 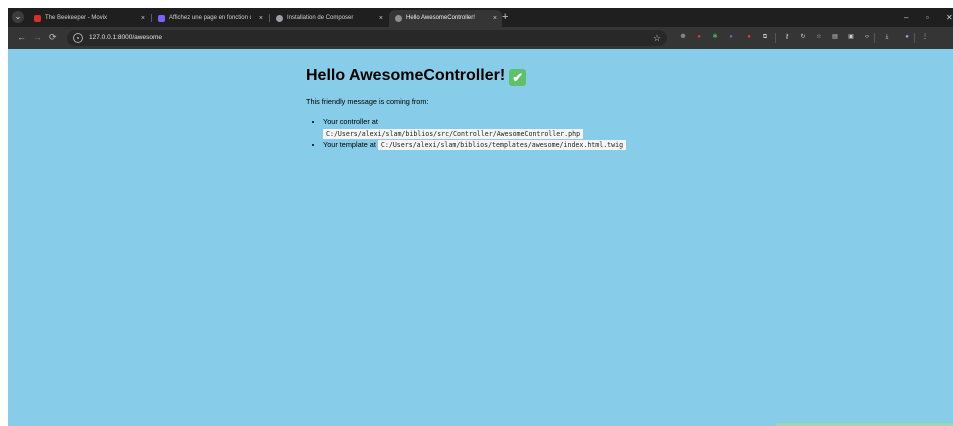 What do you see at coordinates (440, 18) in the screenshot?
I see `tab-label: Hello AwesomeController!` at bounding box center [440, 18].